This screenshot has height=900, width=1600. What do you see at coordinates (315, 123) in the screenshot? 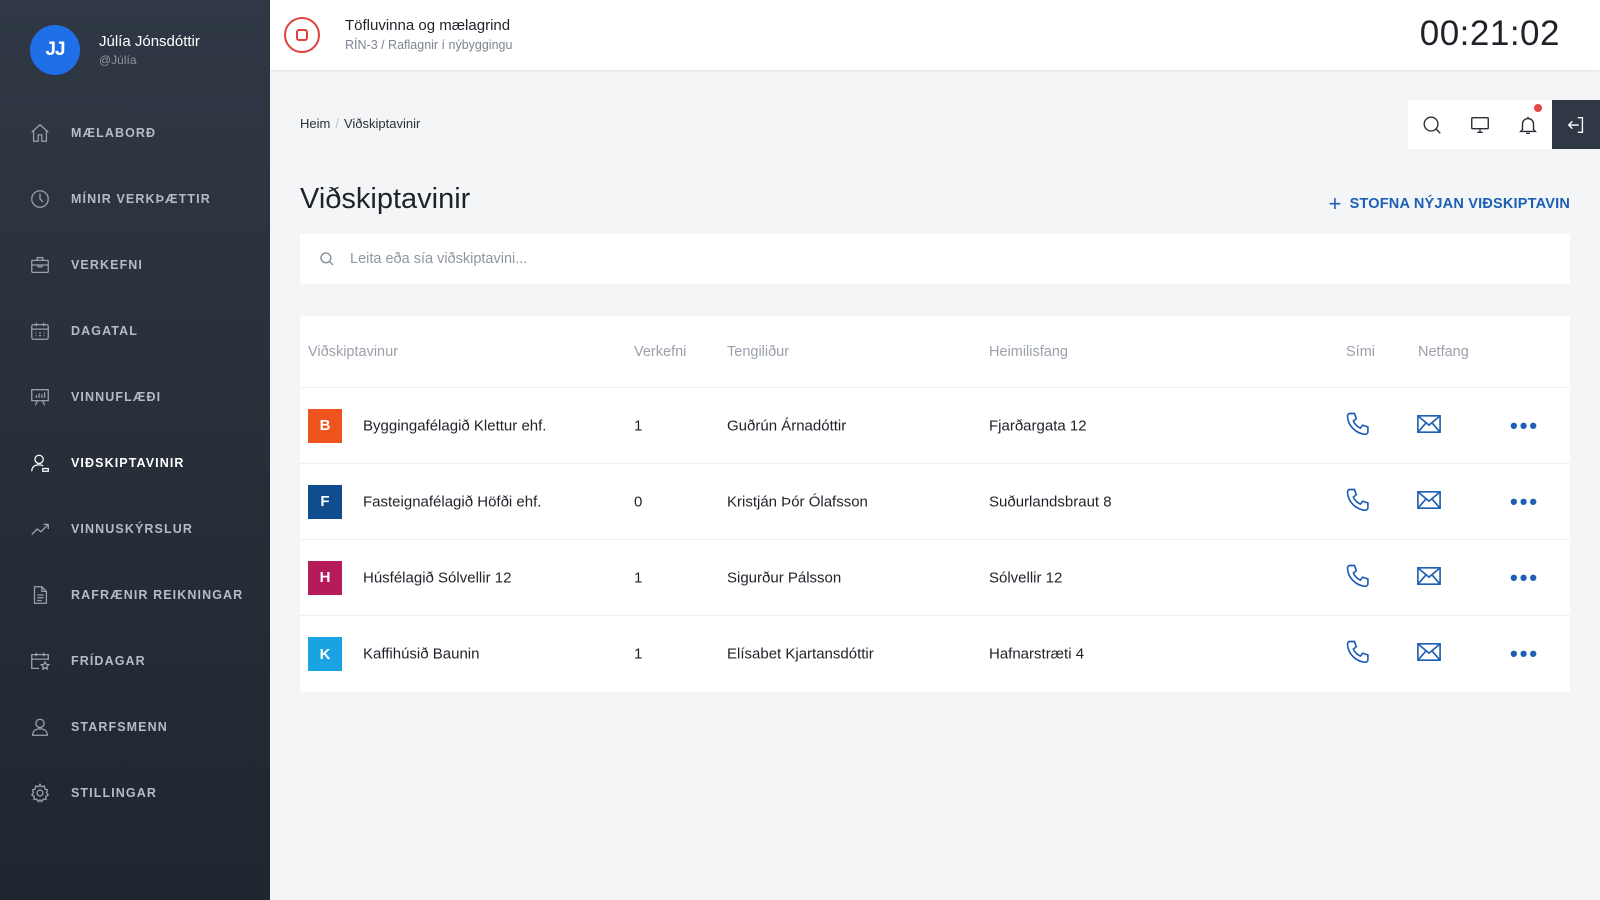
I see `breadcrumb-home: Heim` at bounding box center [315, 123].